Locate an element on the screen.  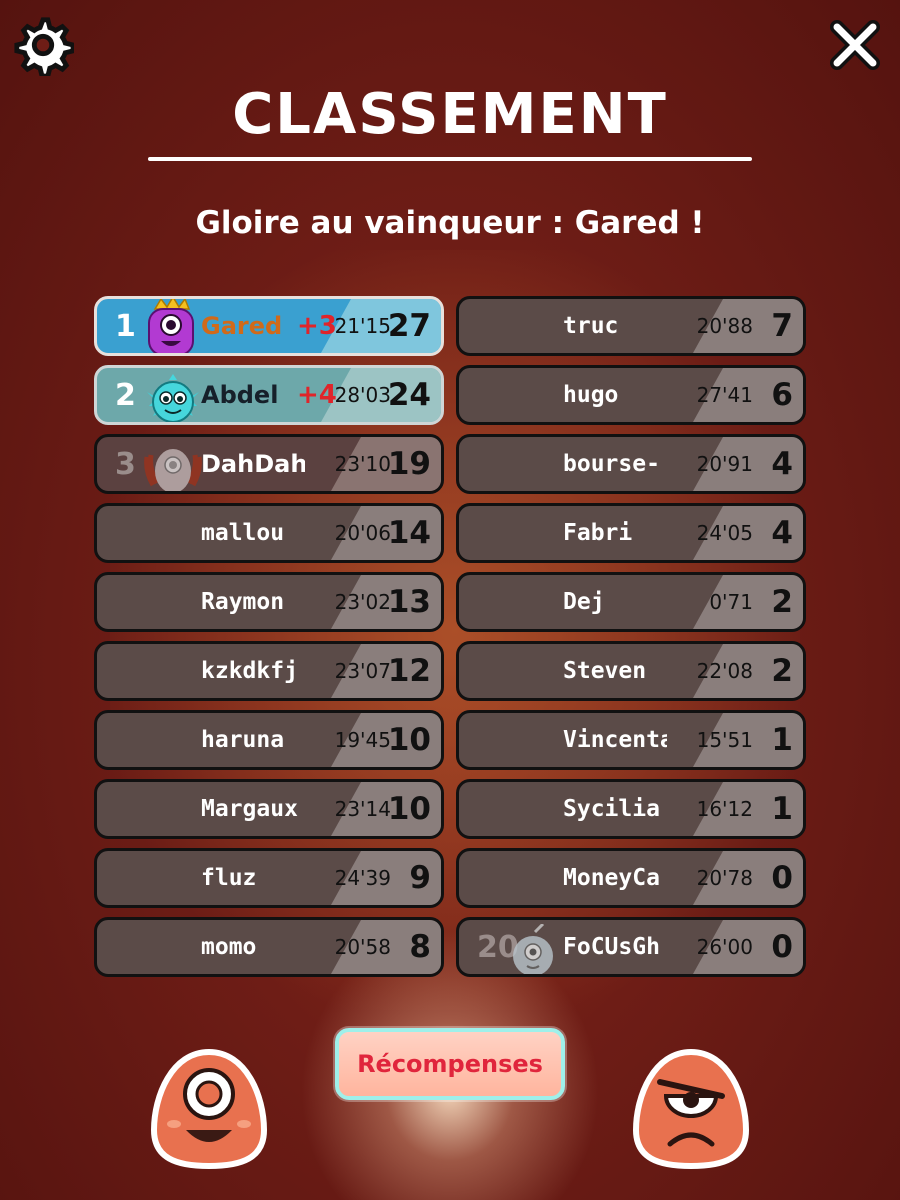
row-player-name: mallou is located at coordinates (243, 533).